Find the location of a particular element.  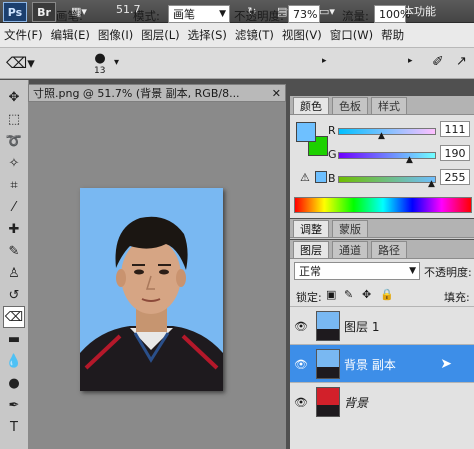

mouse-cursor-icon: ➤ is located at coordinates (446, 364).